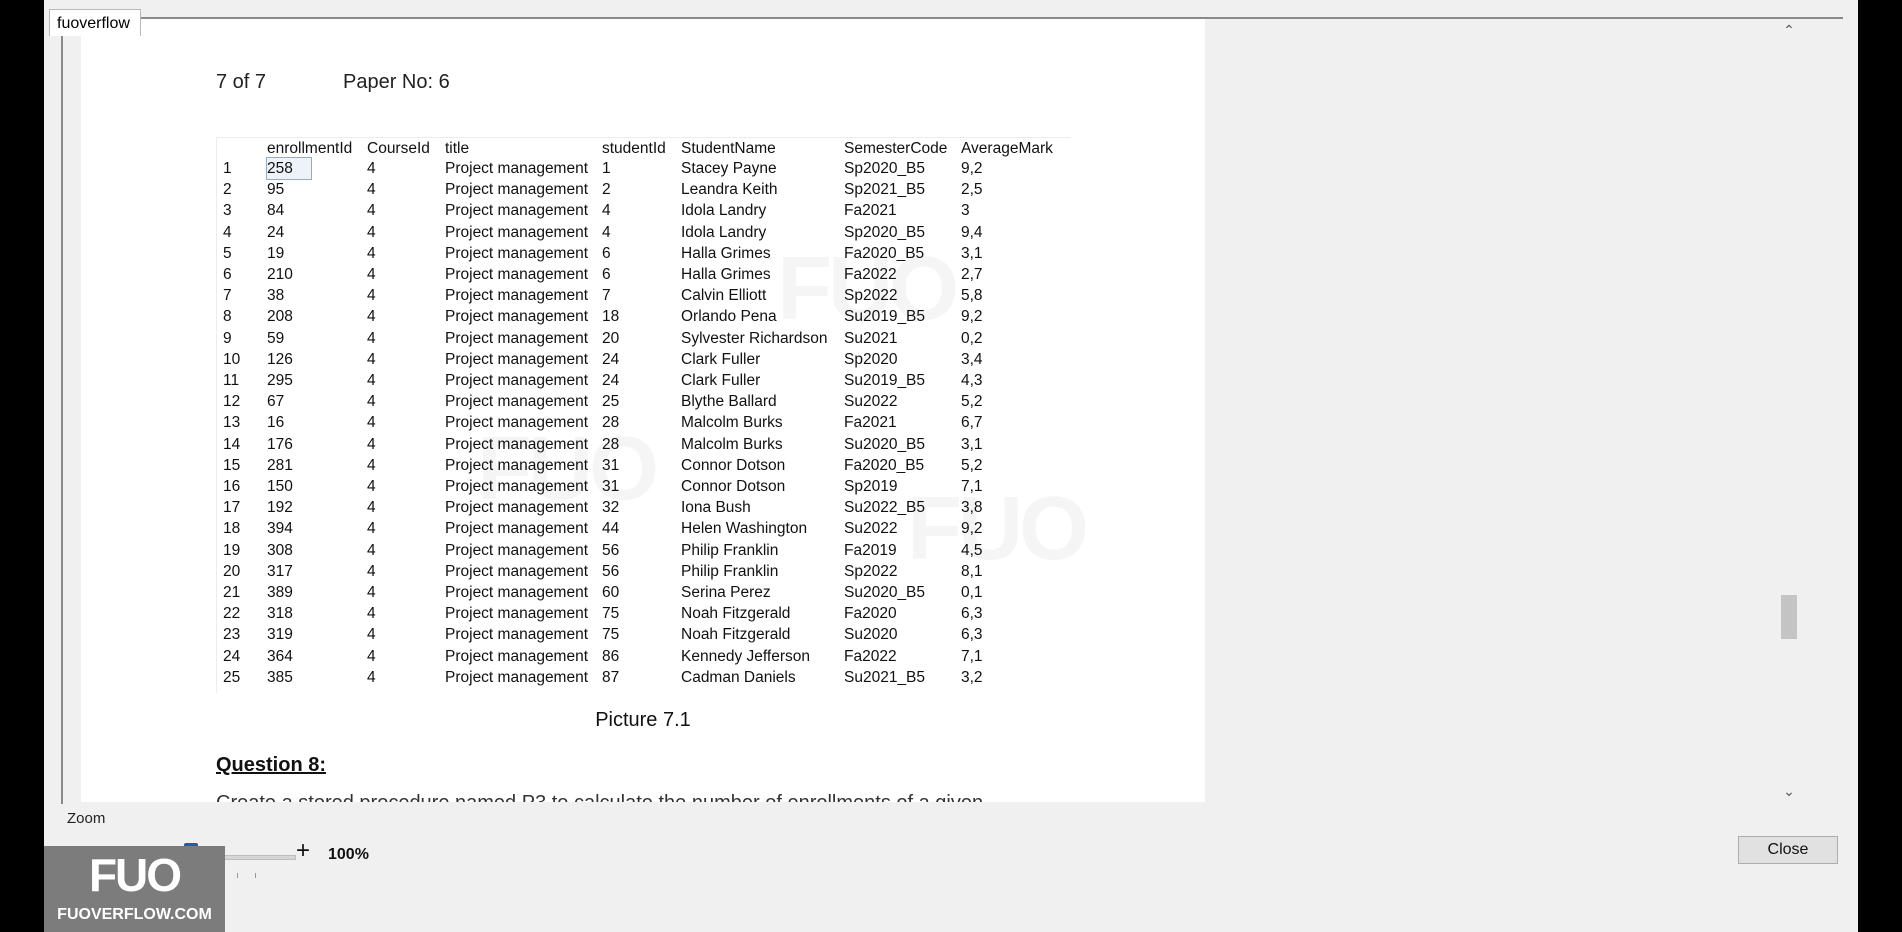  I want to click on cell-row-number: 2, so click(227, 190).